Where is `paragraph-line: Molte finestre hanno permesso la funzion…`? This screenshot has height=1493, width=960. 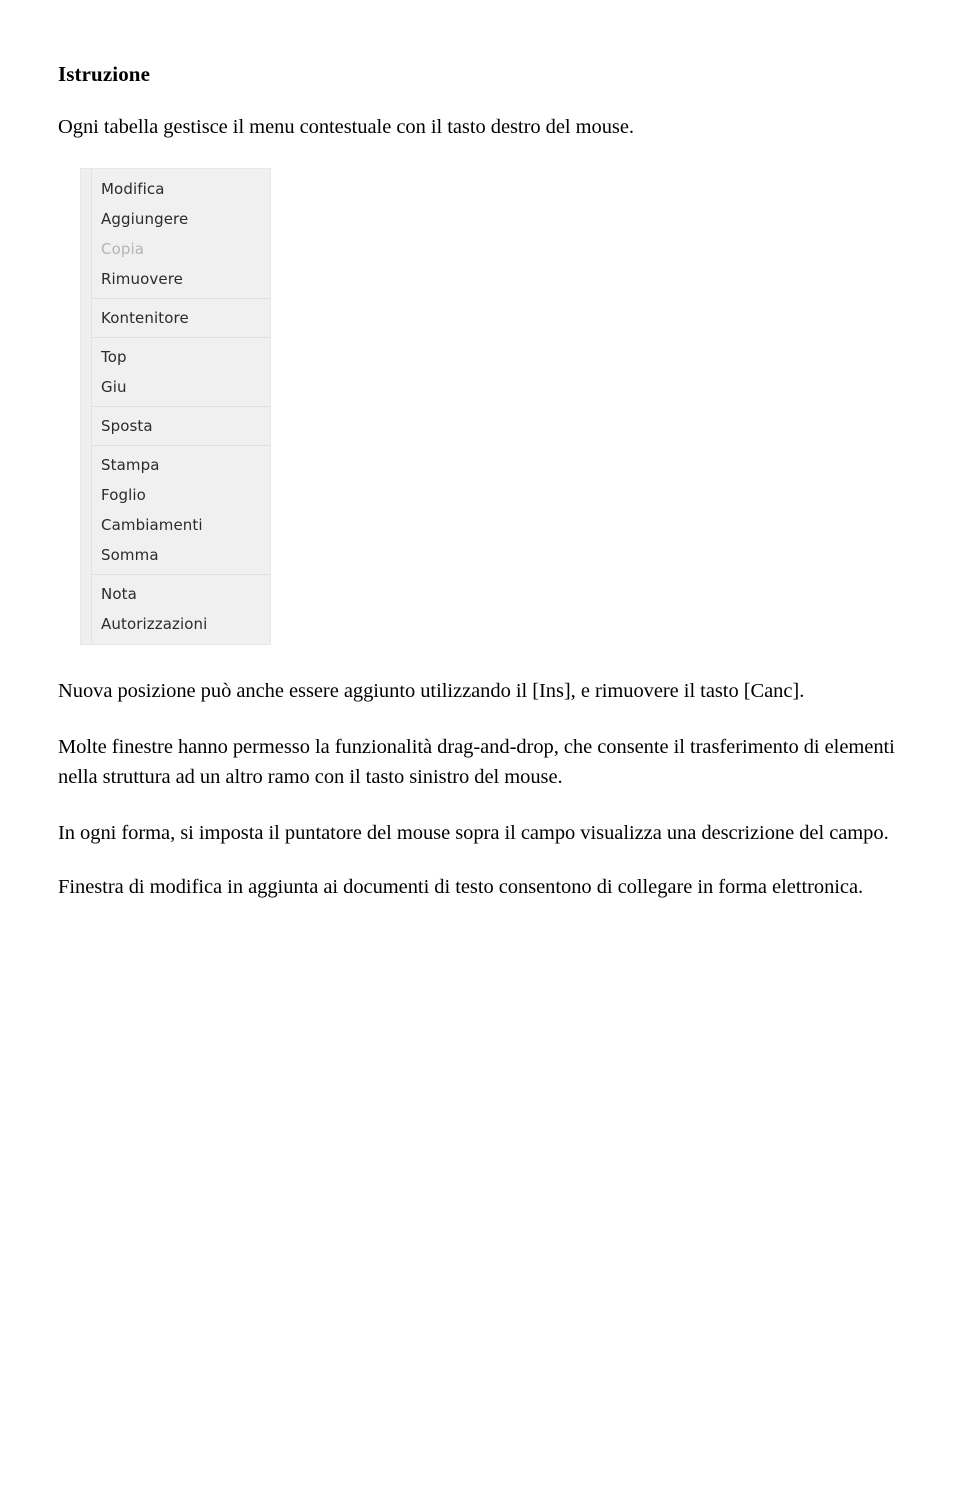
paragraph-line: Molte finestre hanno permesso la funzion… is located at coordinates (476, 747).